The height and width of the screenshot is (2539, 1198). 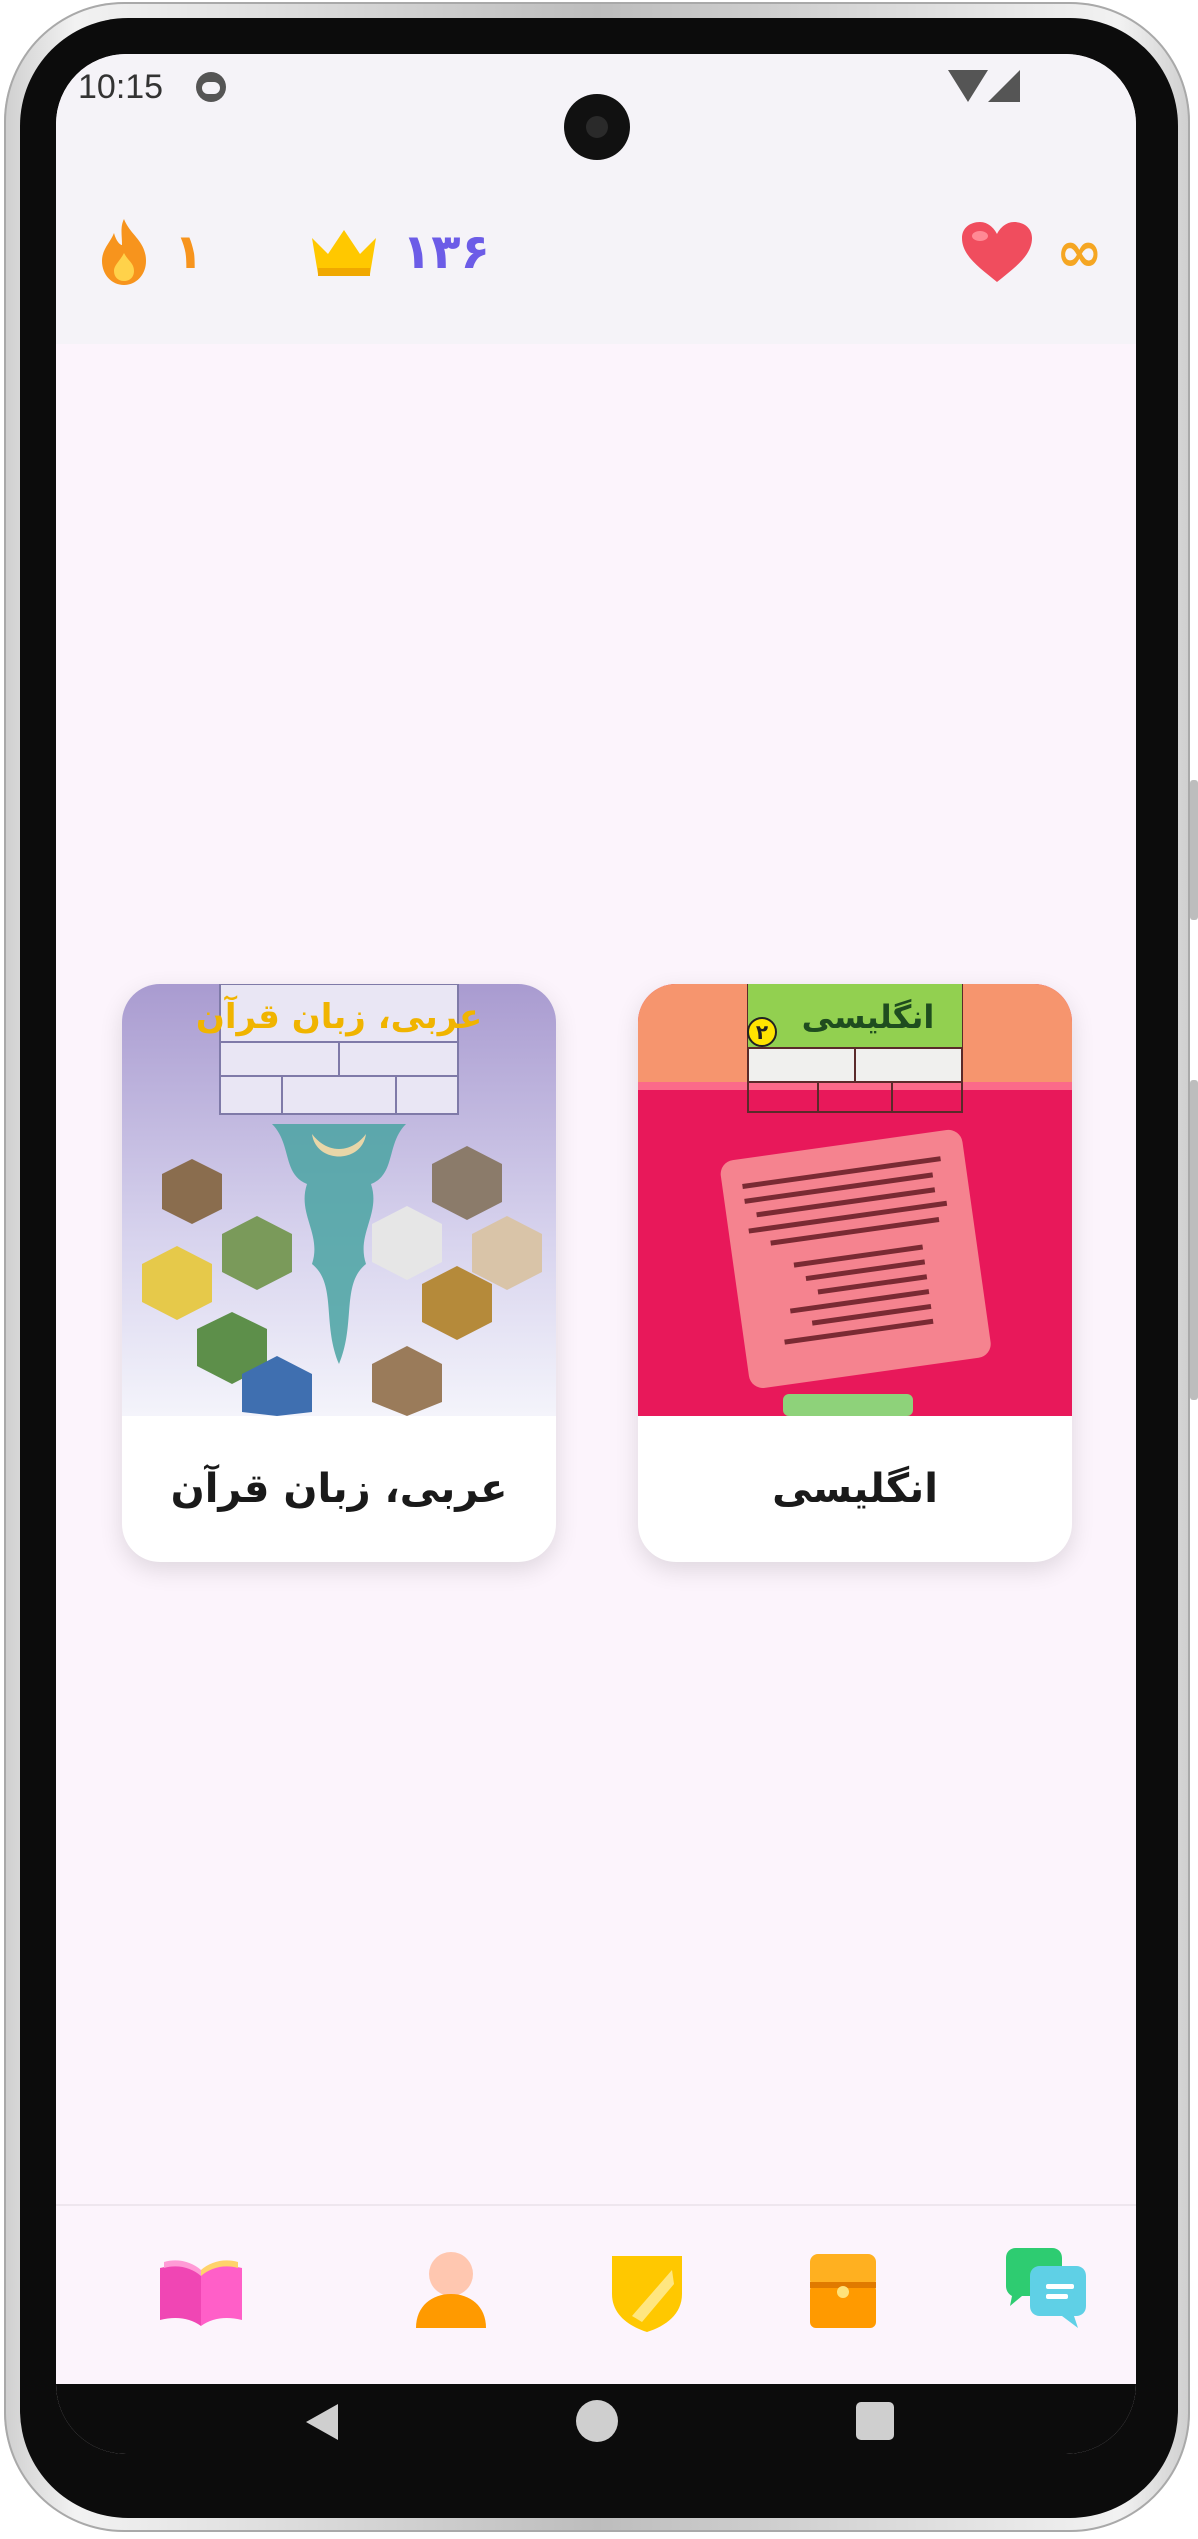 I want to click on book-card-arabic: عربی، زبان قرآن عربی، زبان قرآن, so click(x=339, y=1273).